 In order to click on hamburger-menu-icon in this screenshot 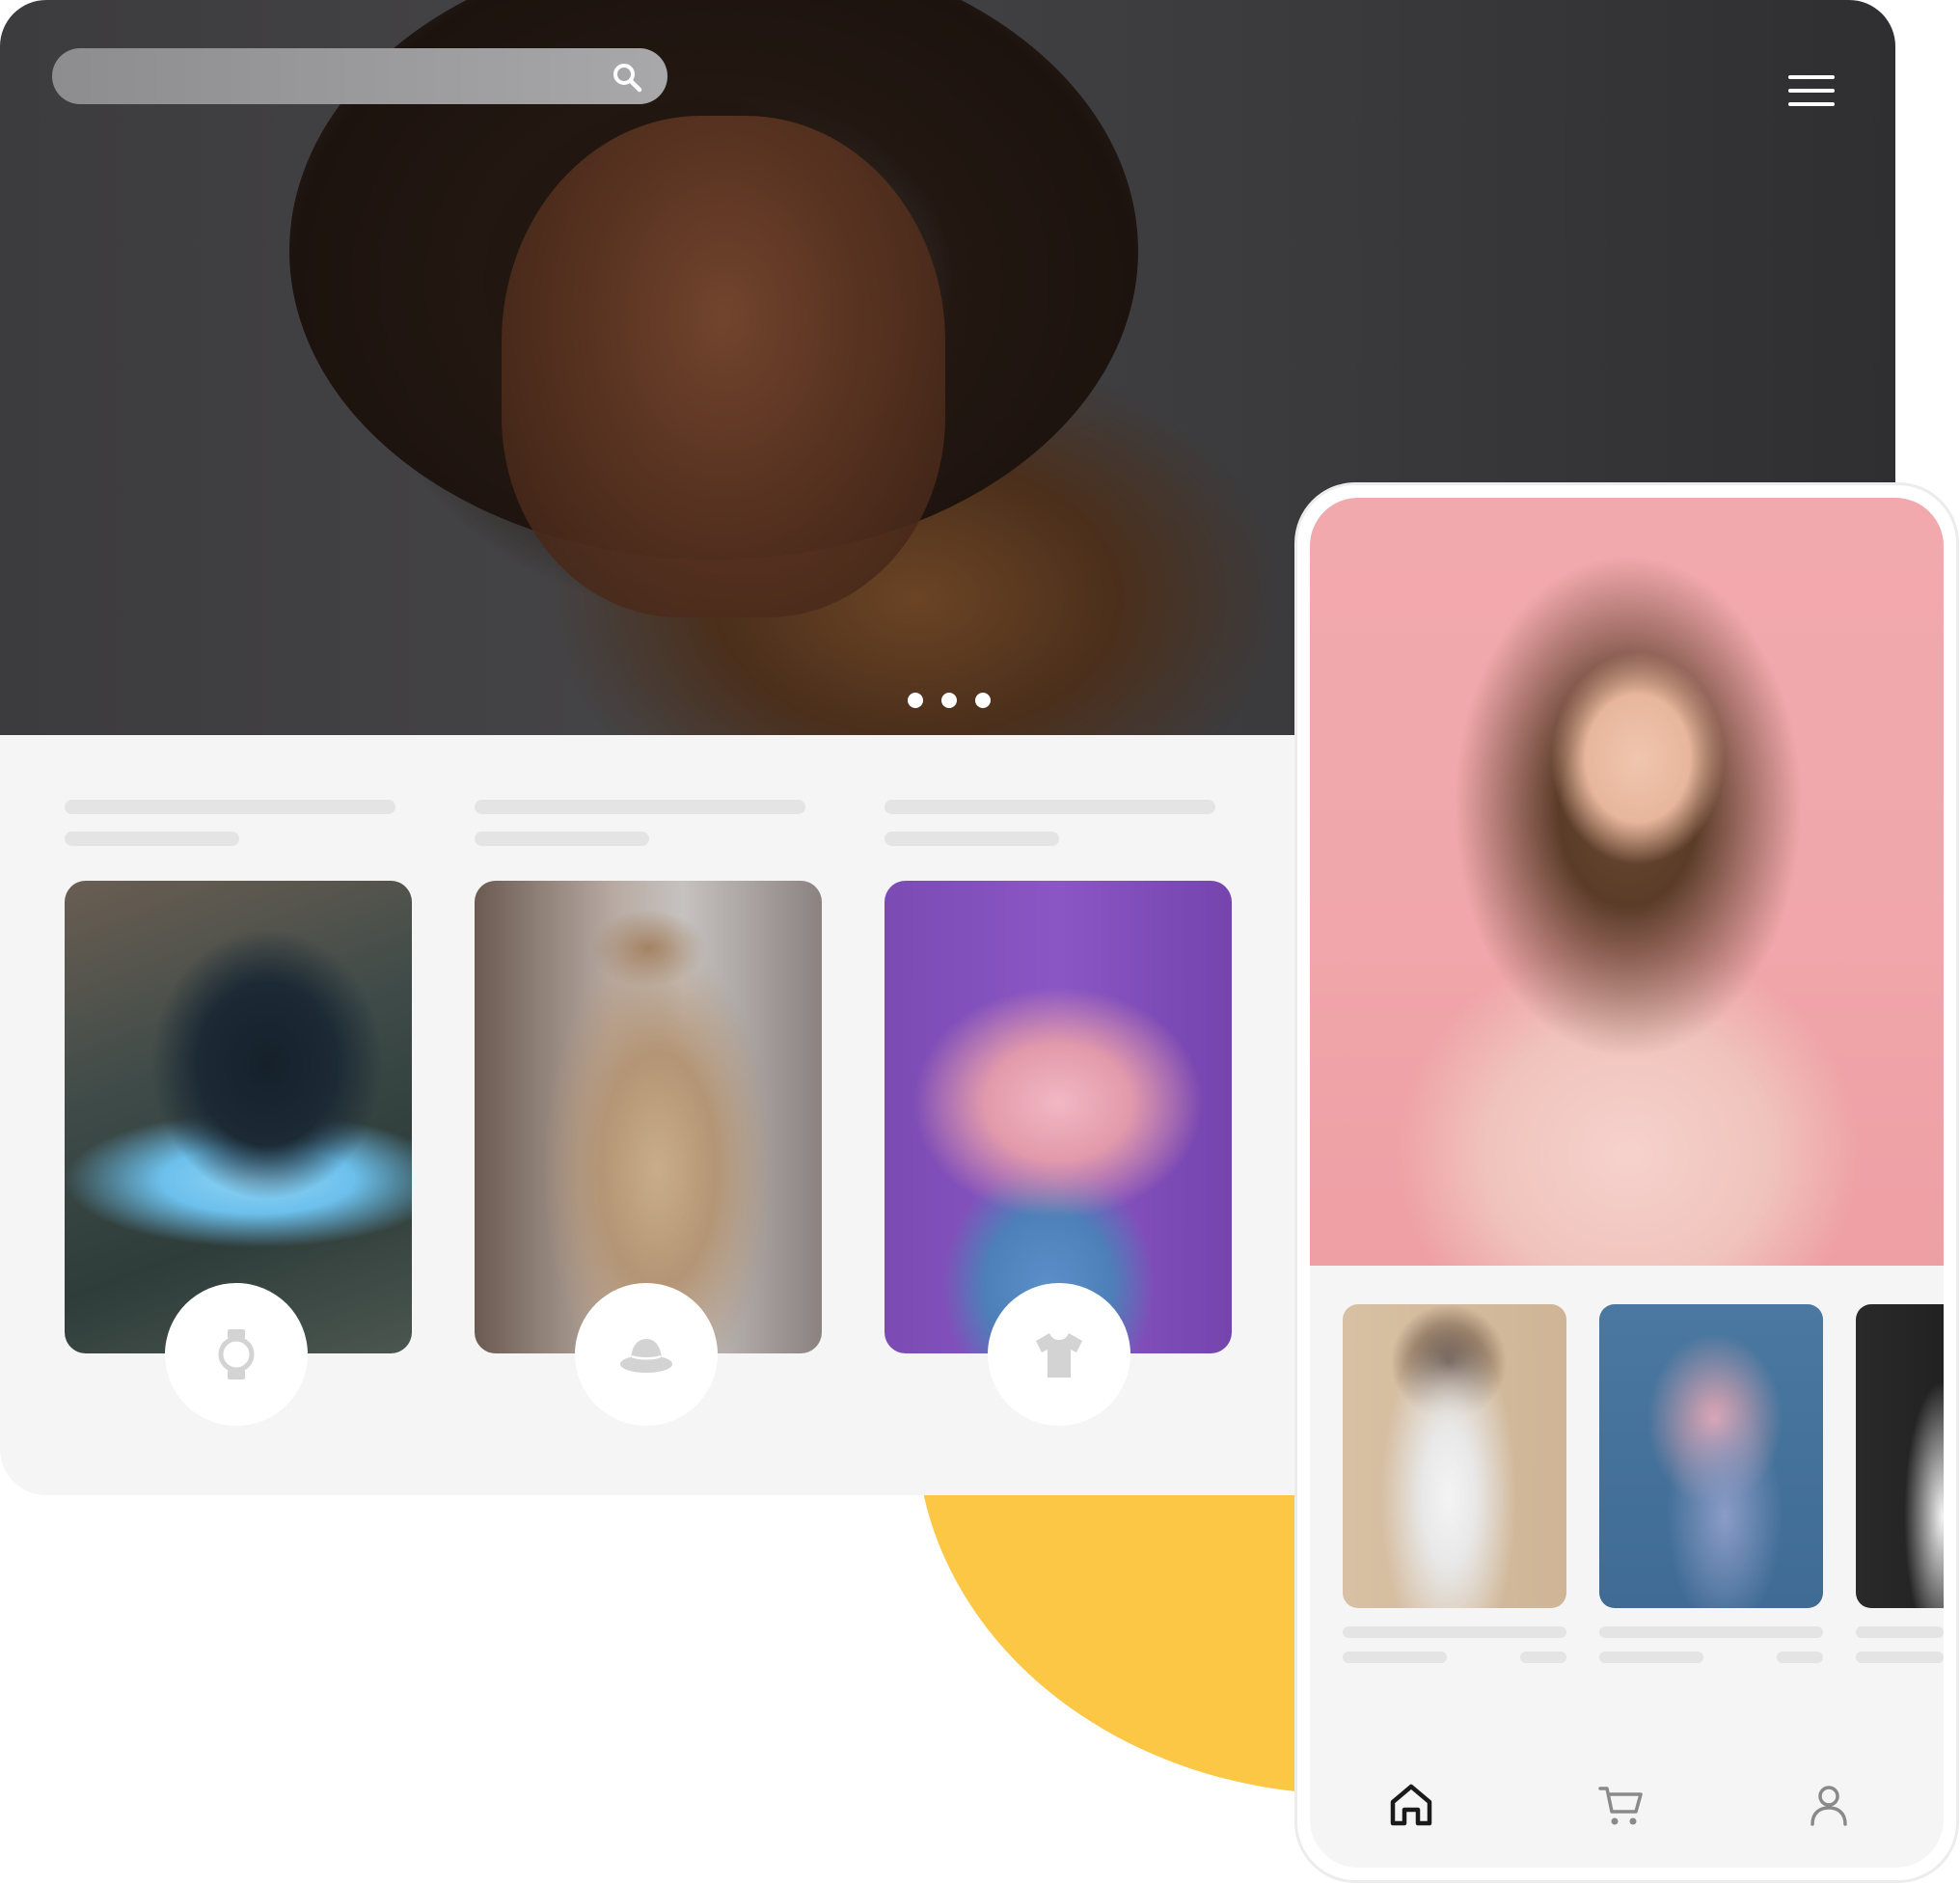, I will do `click(1811, 90)`.